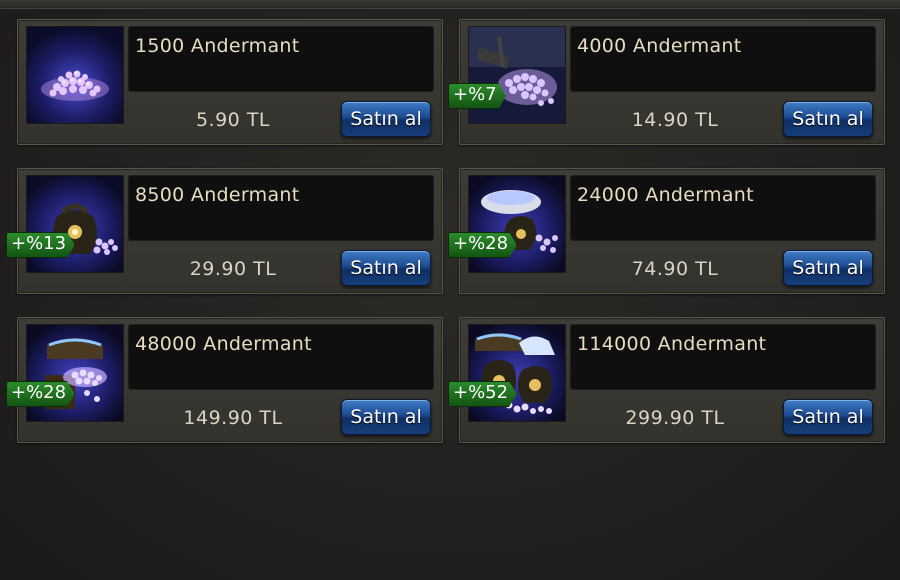 The width and height of the screenshot is (900, 580). What do you see at coordinates (75, 373) in the screenshot?
I see `gem-chest-icon` at bounding box center [75, 373].